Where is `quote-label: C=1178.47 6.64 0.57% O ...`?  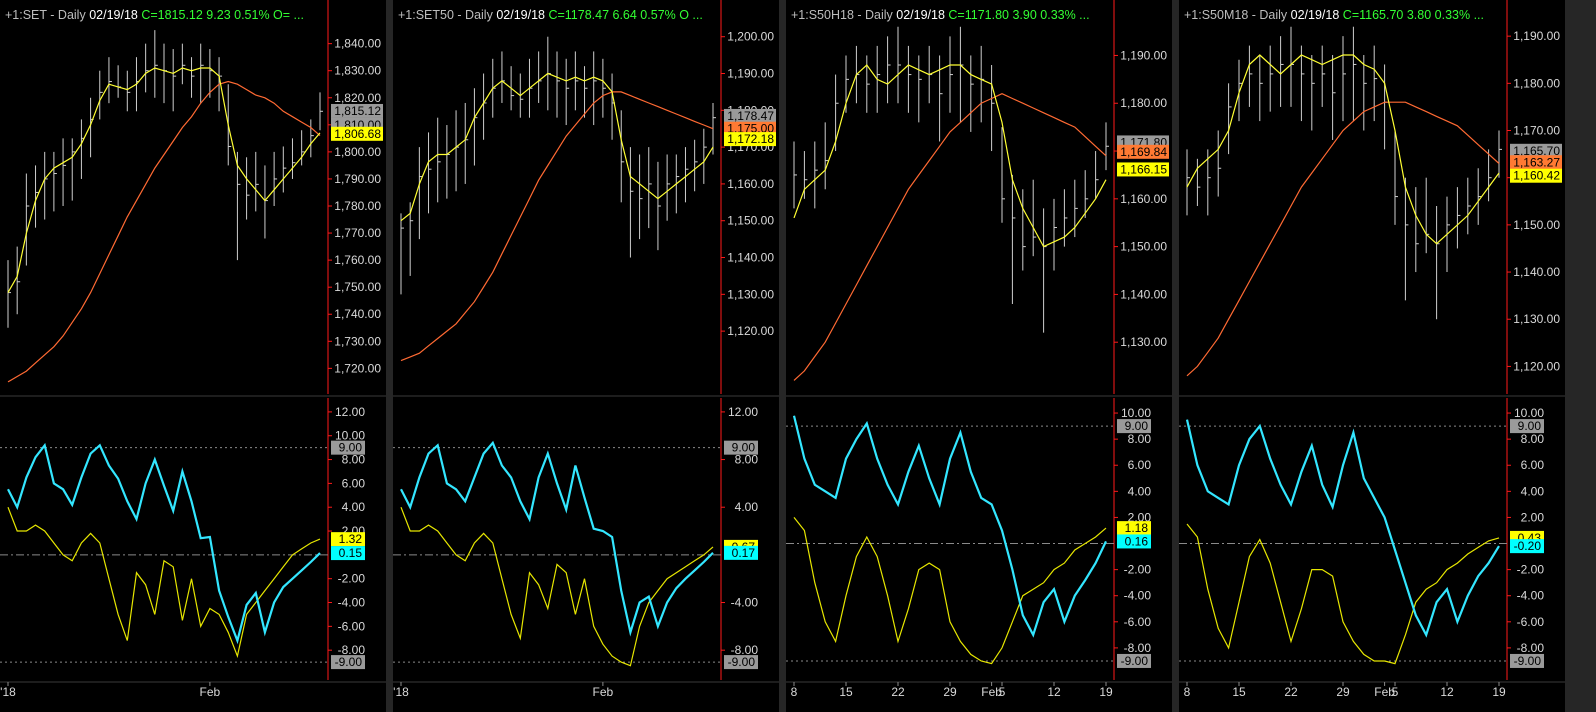 quote-label: C=1178.47 6.64 0.57% O ... is located at coordinates (625, 15).